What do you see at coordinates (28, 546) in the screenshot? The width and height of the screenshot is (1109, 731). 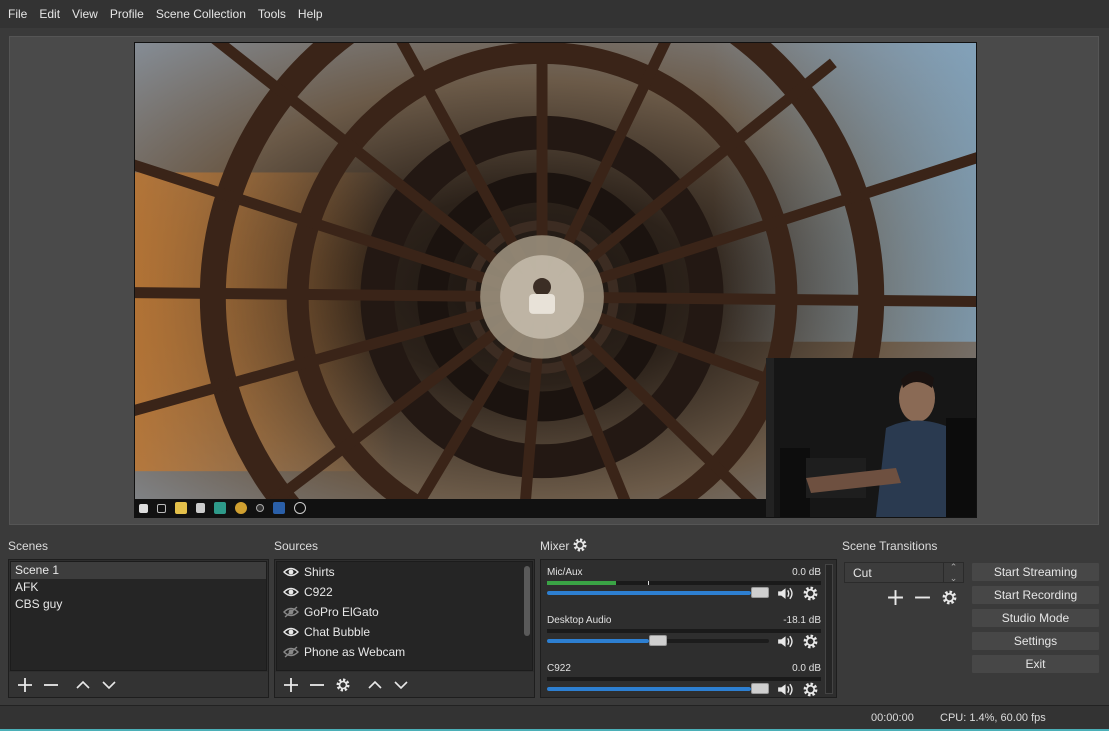 I see `scenes-dock-title: Scenes` at bounding box center [28, 546].